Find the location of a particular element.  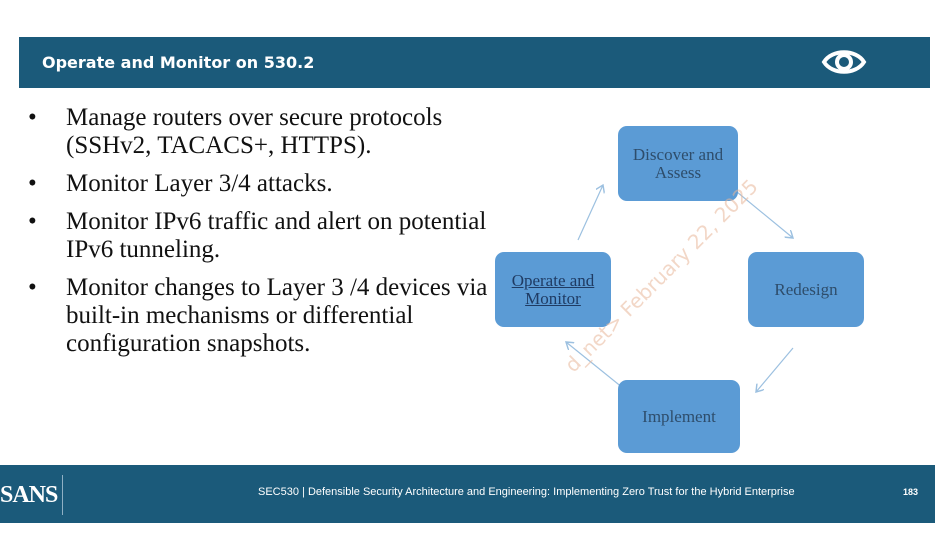

logo-separator is located at coordinates (62, 495).